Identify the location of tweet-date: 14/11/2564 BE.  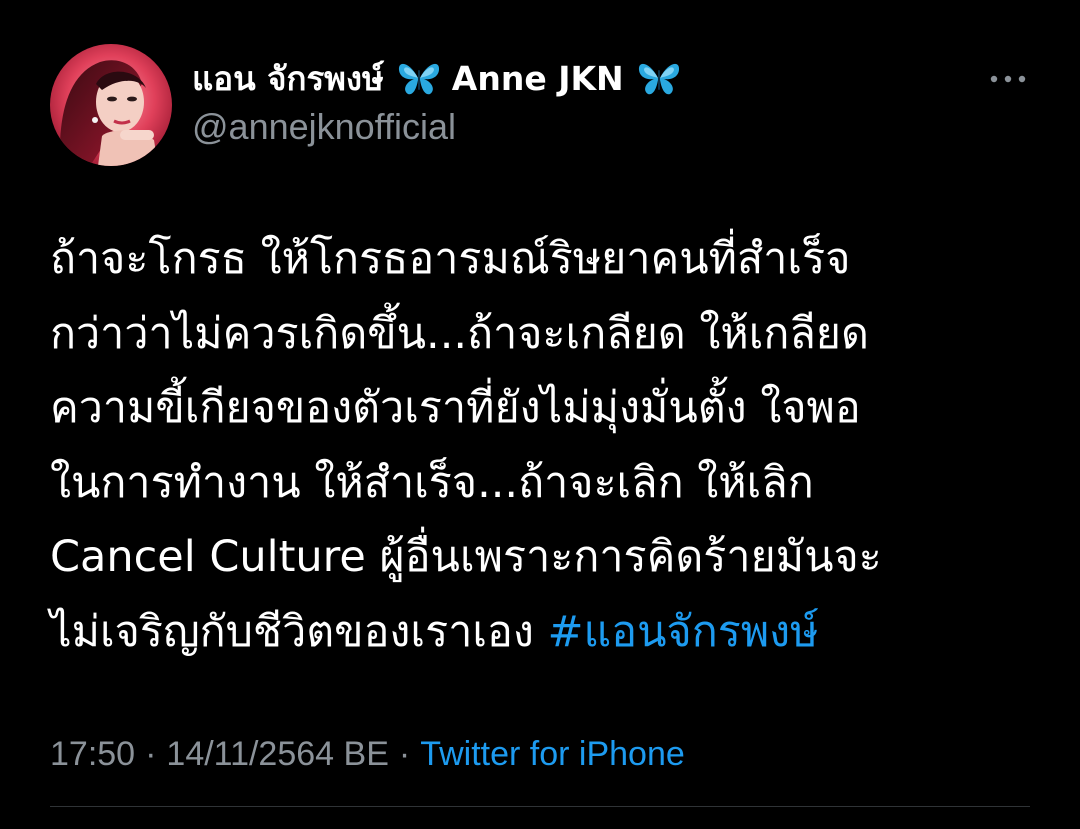
(277, 754).